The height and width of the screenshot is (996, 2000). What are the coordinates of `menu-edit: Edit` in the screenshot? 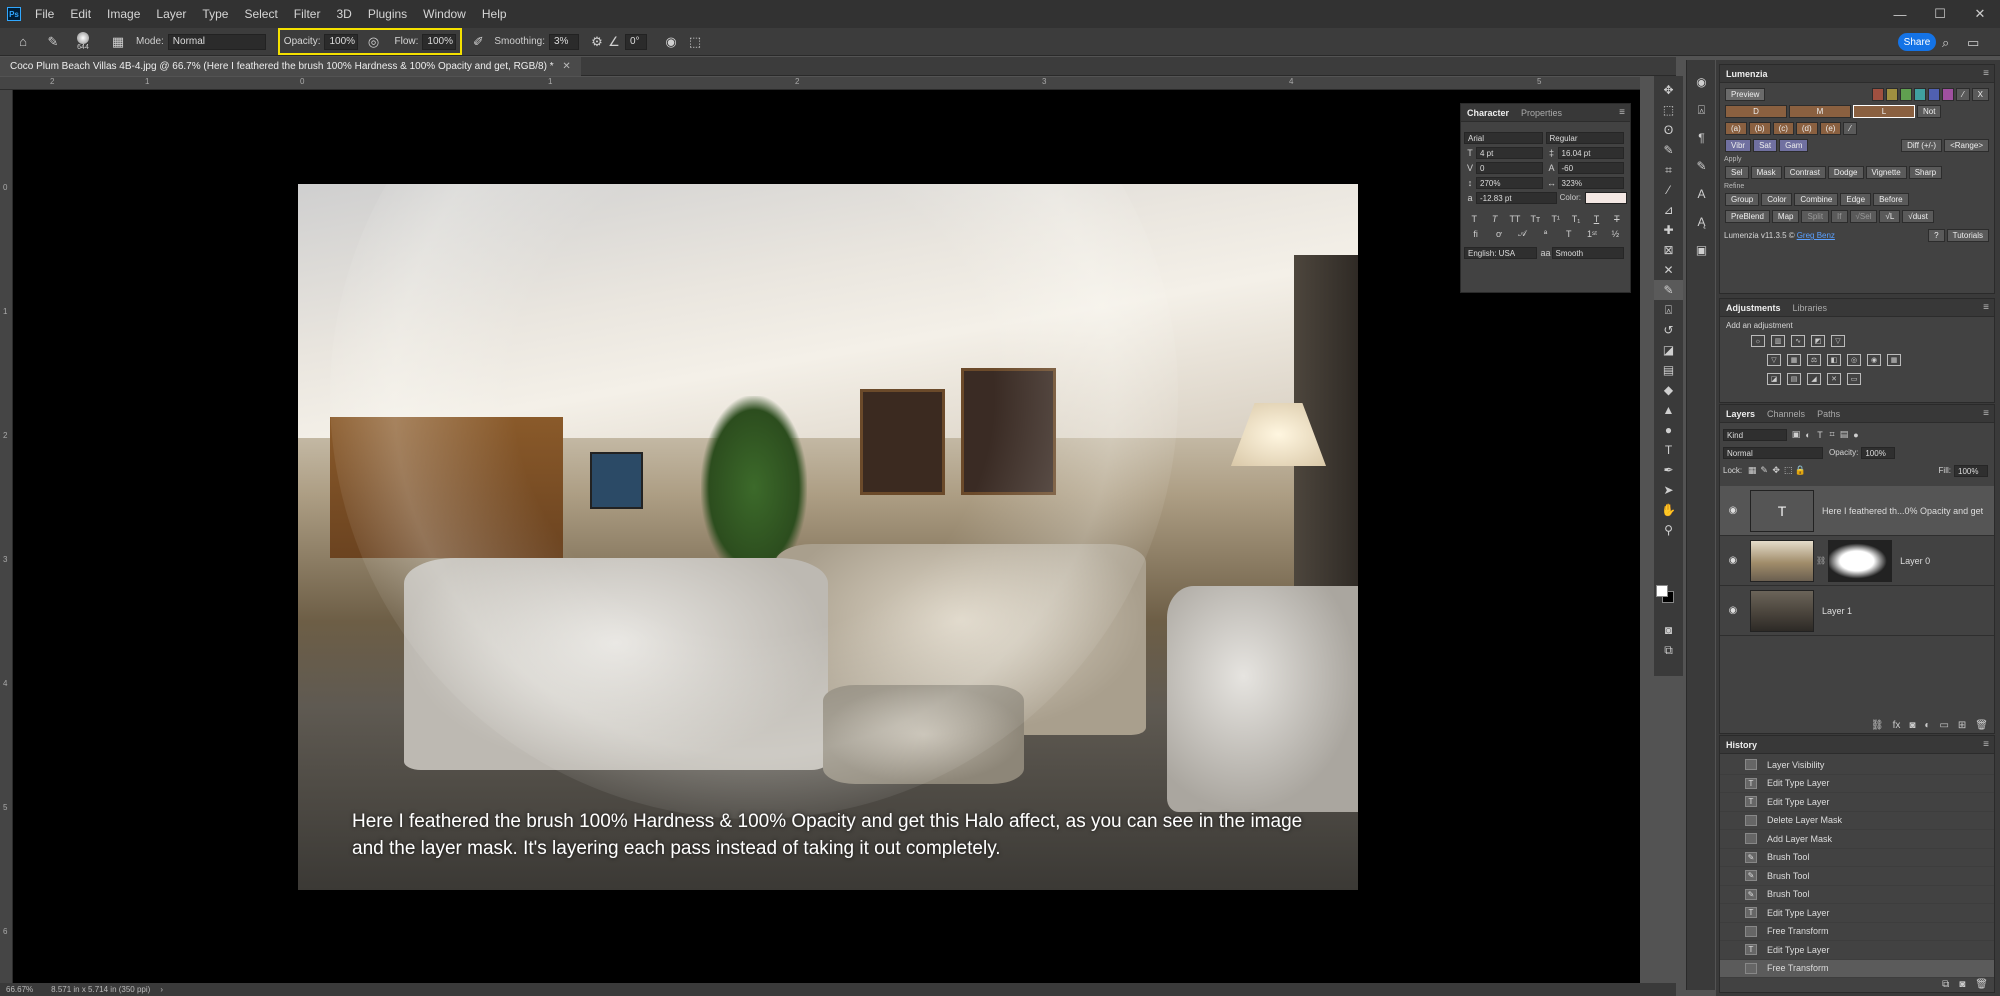 It's located at (80, 14).